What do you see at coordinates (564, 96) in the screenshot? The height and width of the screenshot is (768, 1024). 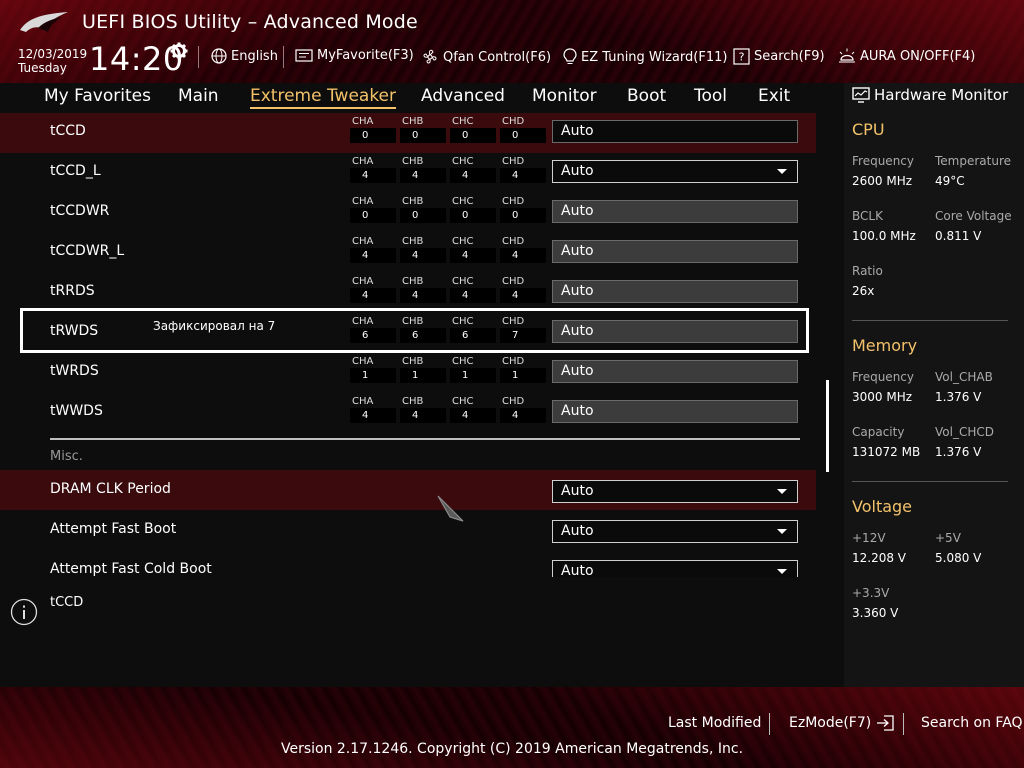 I see `tab-monitor: Monitor` at bounding box center [564, 96].